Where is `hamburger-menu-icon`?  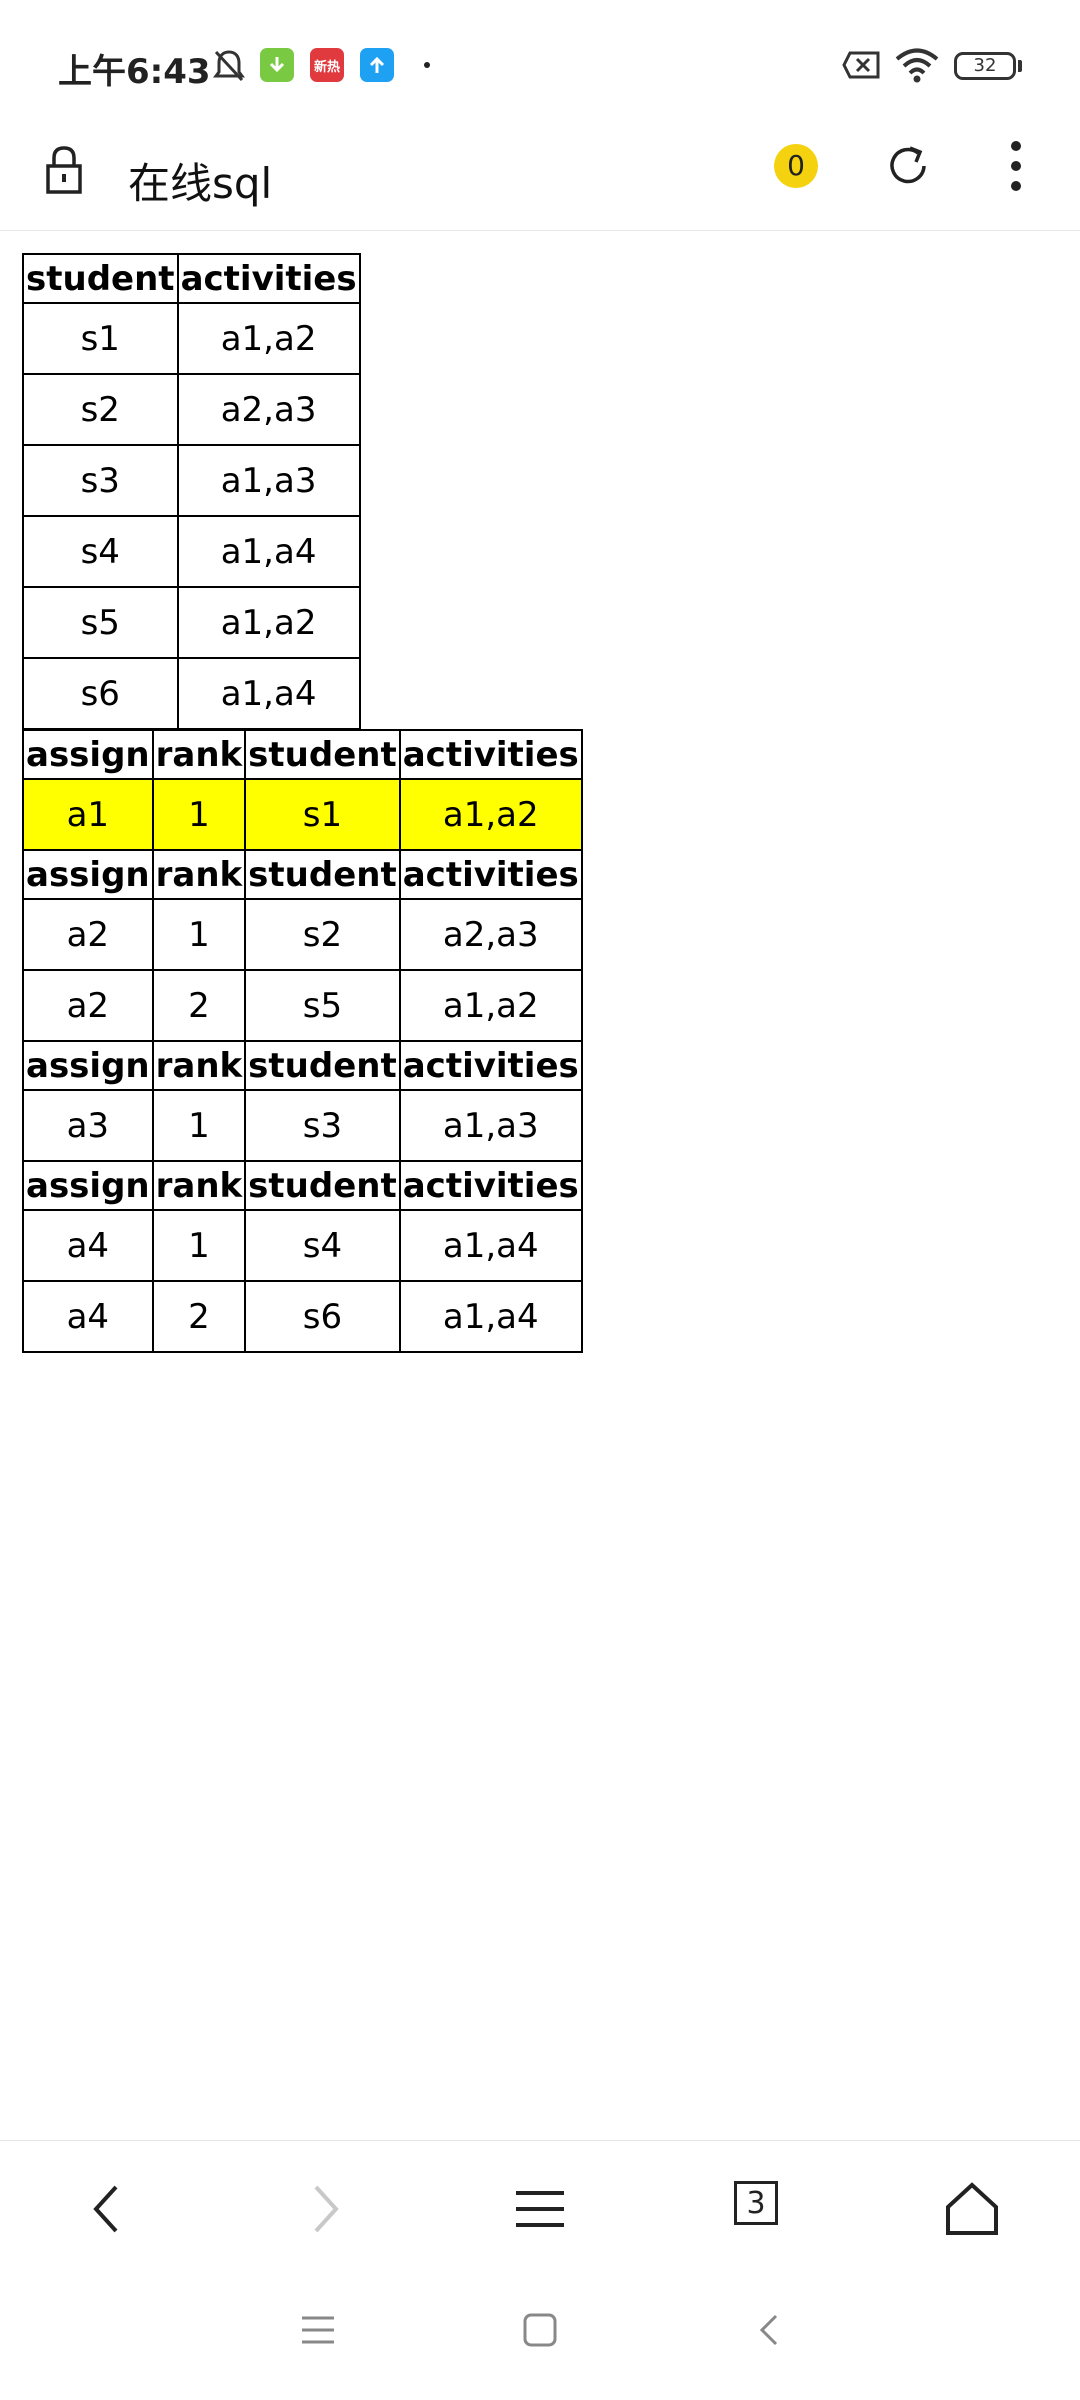 hamburger-menu-icon is located at coordinates (540, 2209).